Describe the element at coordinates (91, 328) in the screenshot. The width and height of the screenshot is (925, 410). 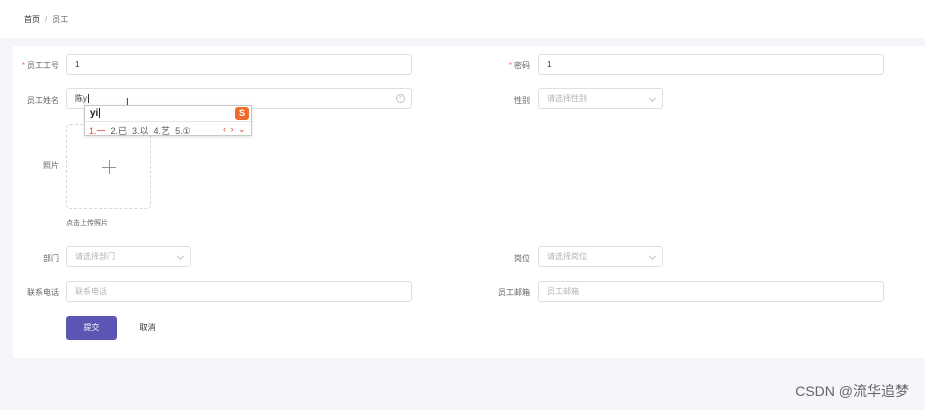
I see `submit-button: 提交` at that location.